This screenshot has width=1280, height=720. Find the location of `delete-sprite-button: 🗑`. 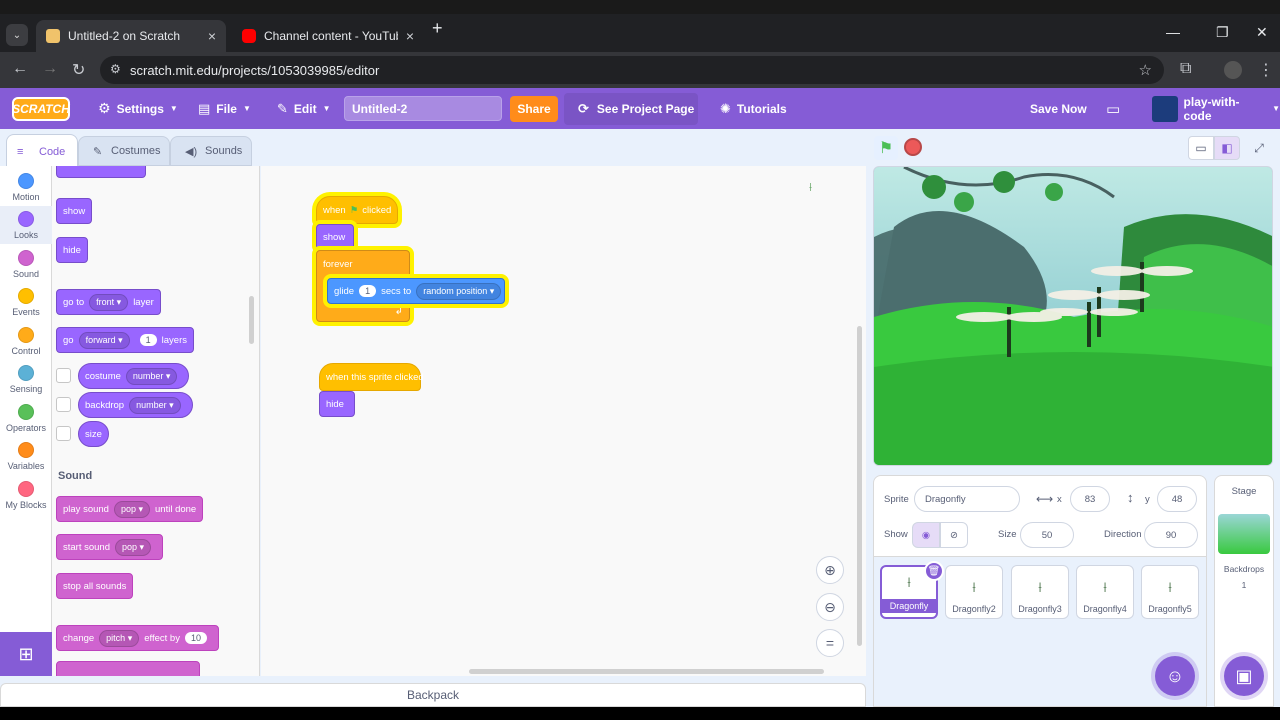

delete-sprite-button: 🗑 is located at coordinates (934, 571).